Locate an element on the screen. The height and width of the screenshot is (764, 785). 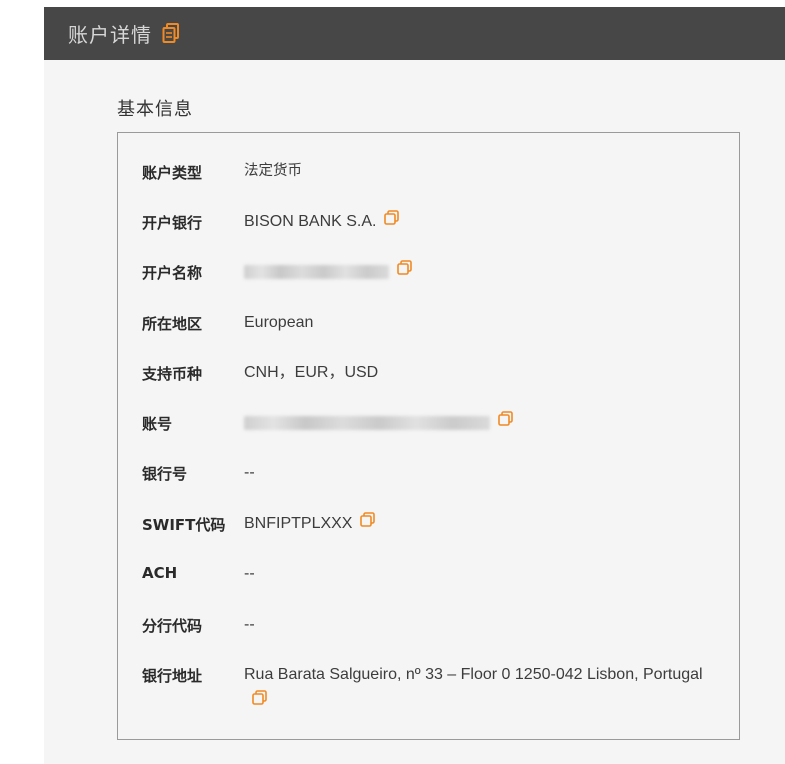
row-account-name: 开户名称 is located at coordinates (430, 272).